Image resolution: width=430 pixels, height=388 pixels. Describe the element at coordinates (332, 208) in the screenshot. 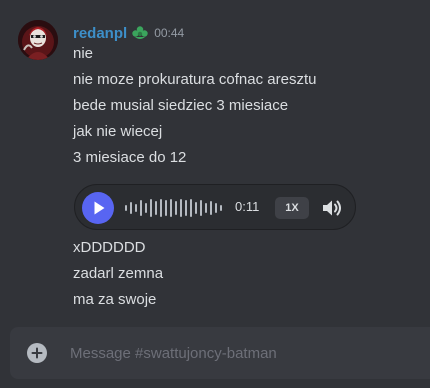

I see `speaker-icon` at that location.